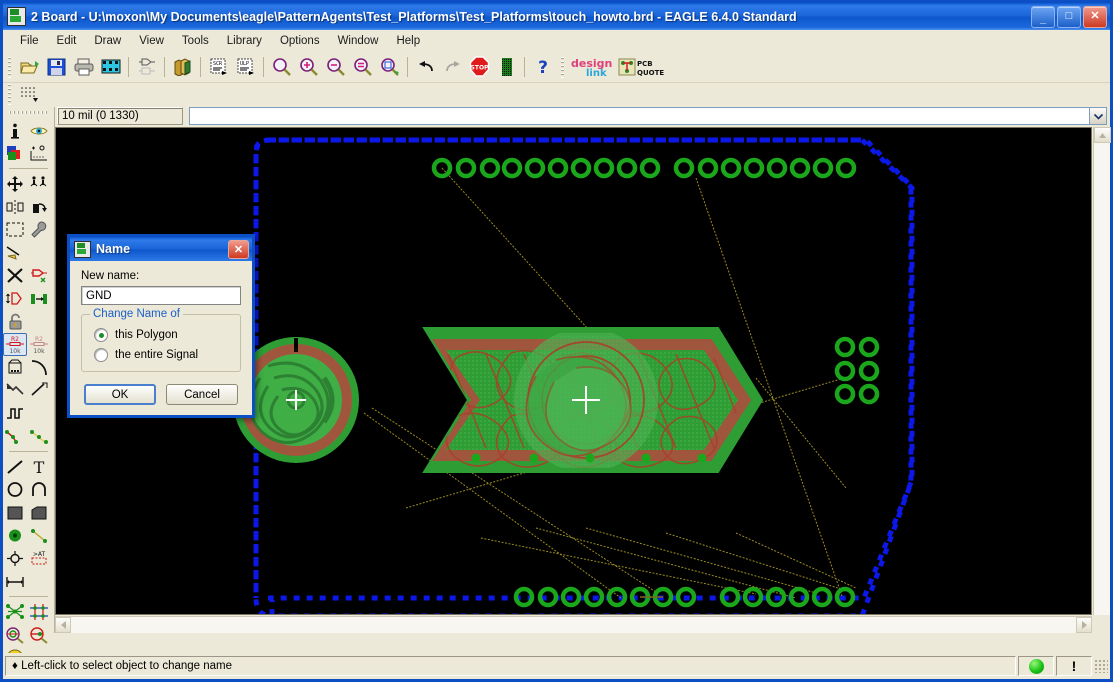 The width and height of the screenshot is (1113, 682). What do you see at coordinates (28, 113) in the screenshot?
I see `left-toolbar-grip` at bounding box center [28, 113].